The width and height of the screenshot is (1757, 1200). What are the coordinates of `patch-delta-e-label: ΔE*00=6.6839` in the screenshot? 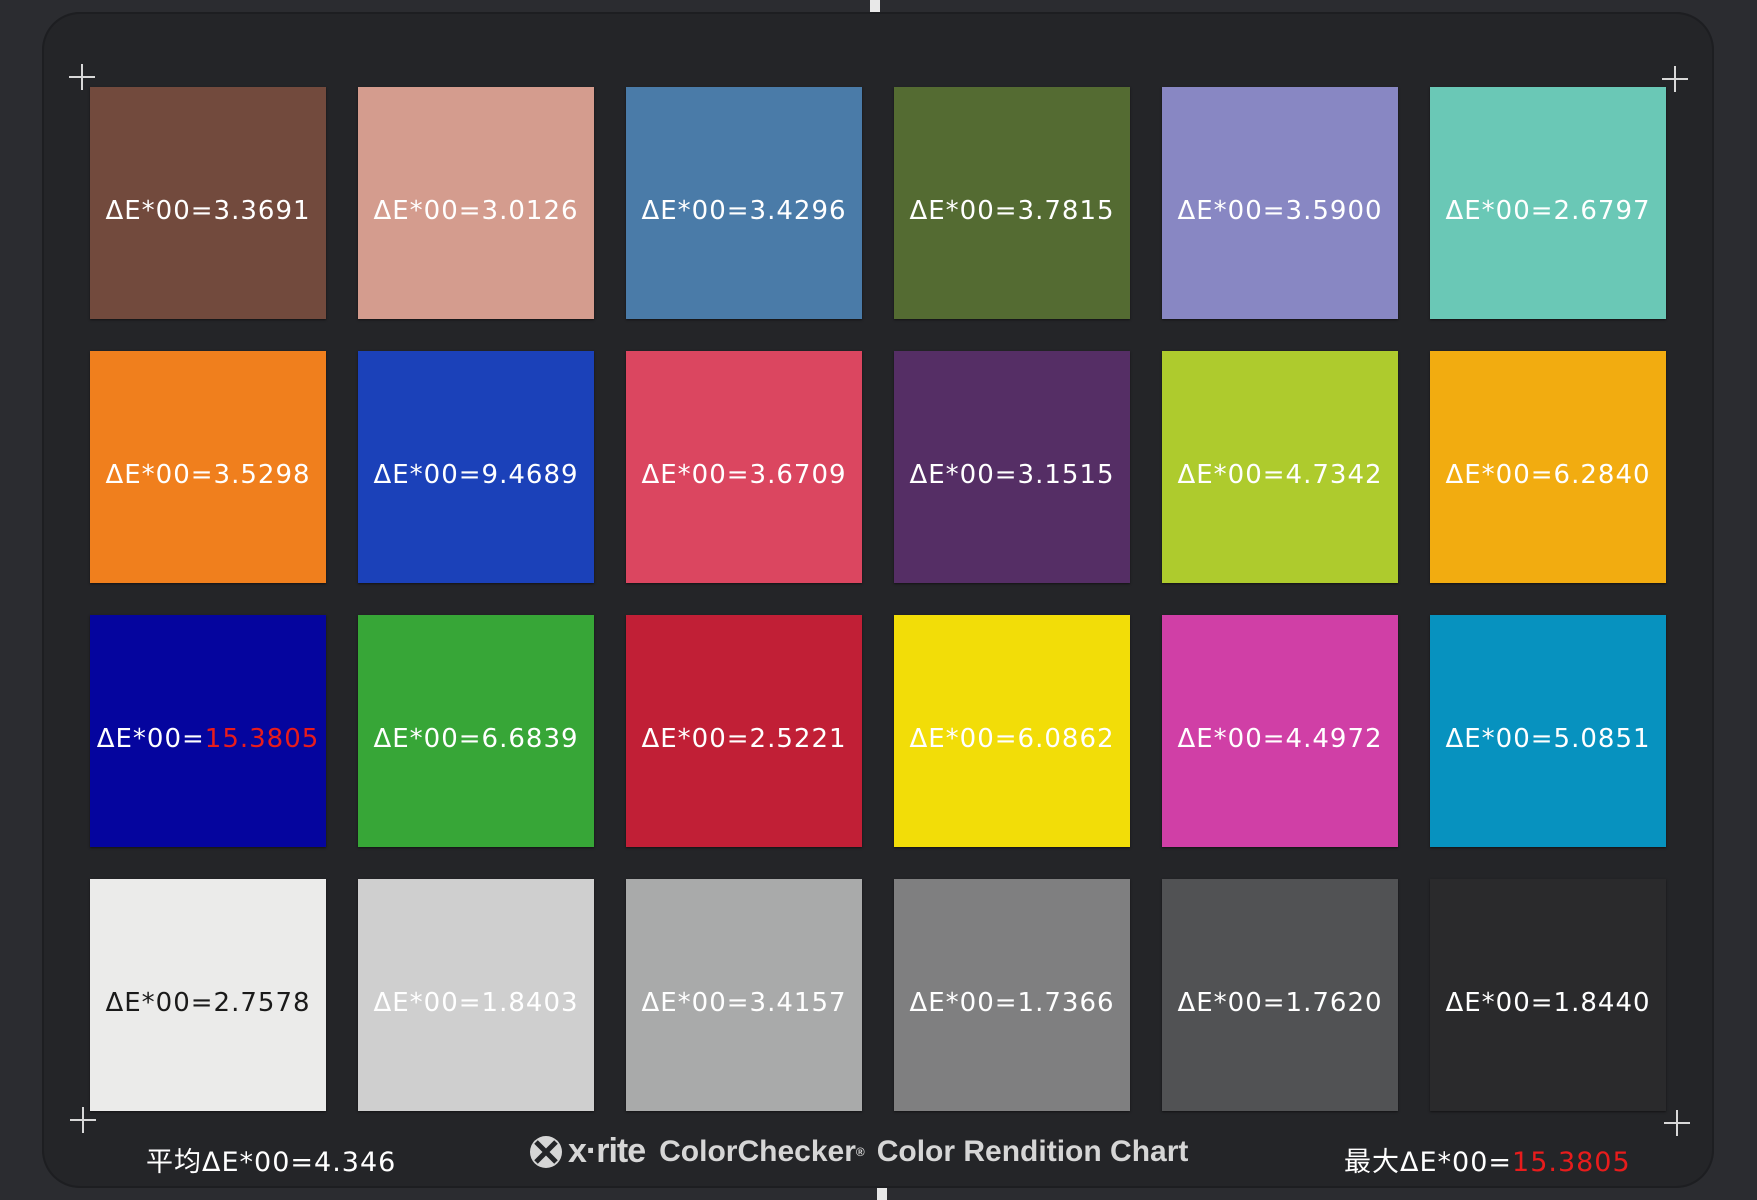 It's located at (475, 739).